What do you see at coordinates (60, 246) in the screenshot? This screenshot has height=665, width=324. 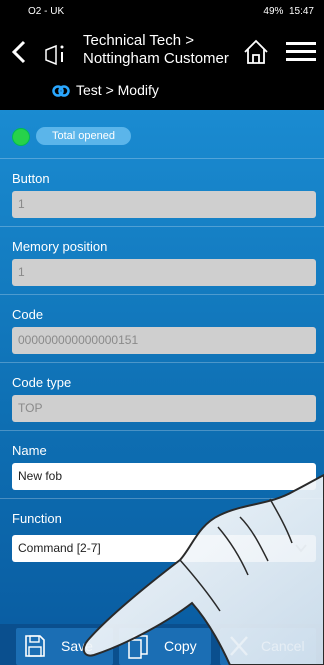 I see `memory-position-label: Memory position` at bounding box center [60, 246].